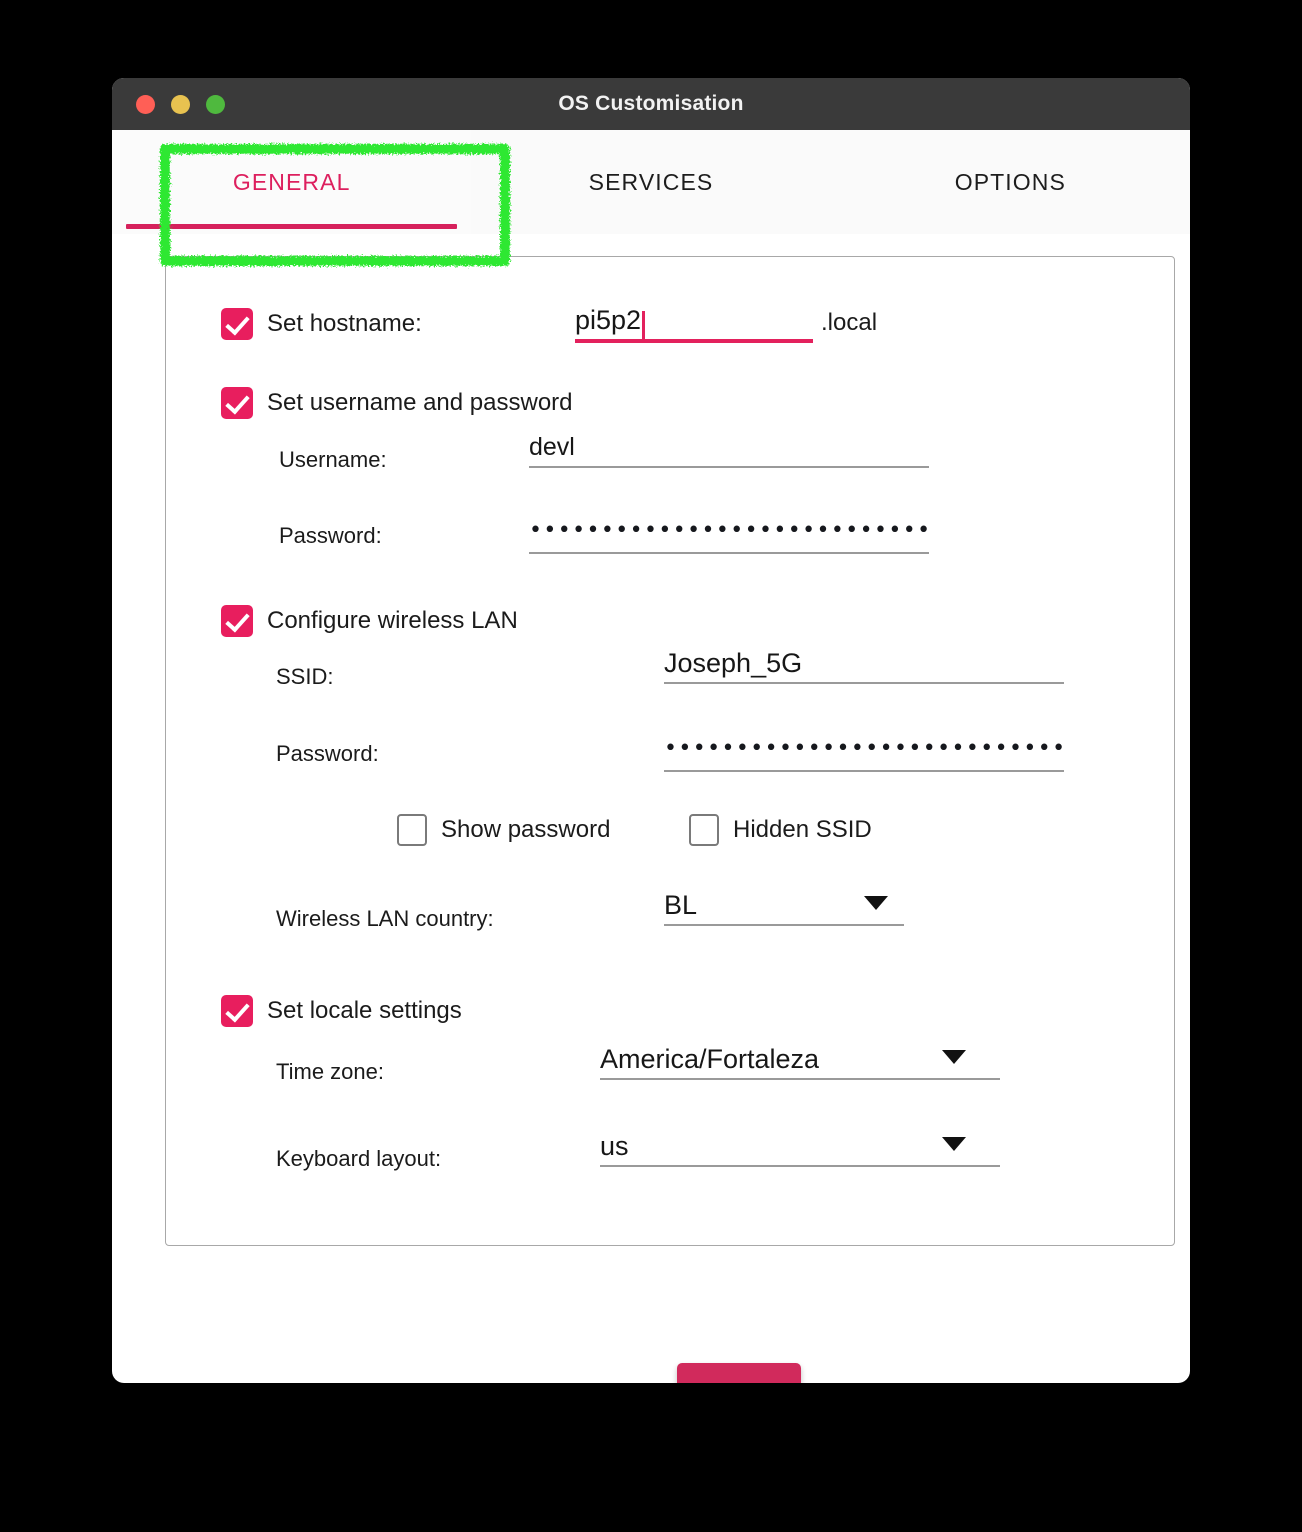 The width and height of the screenshot is (1302, 1532). I want to click on set-hostname-checkbox, so click(237, 324).